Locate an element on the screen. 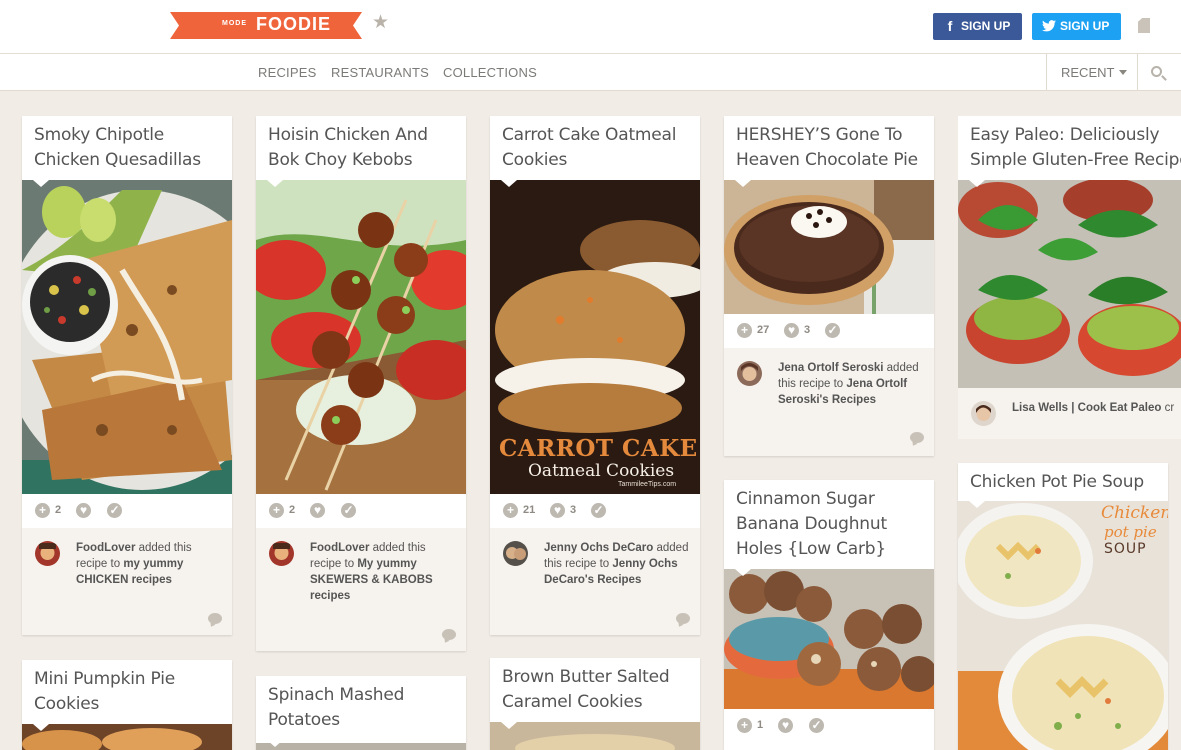  recipe-title: HERSHEY’S Gone To Heaven Chocolate Pie is located at coordinates (831, 148).